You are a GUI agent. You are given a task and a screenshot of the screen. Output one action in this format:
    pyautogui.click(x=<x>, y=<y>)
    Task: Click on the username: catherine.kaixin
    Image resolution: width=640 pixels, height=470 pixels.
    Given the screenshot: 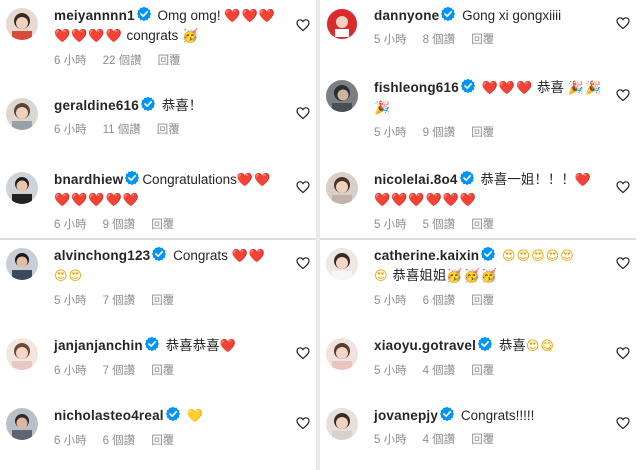 What is the action you would take?
    pyautogui.click(x=426, y=255)
    